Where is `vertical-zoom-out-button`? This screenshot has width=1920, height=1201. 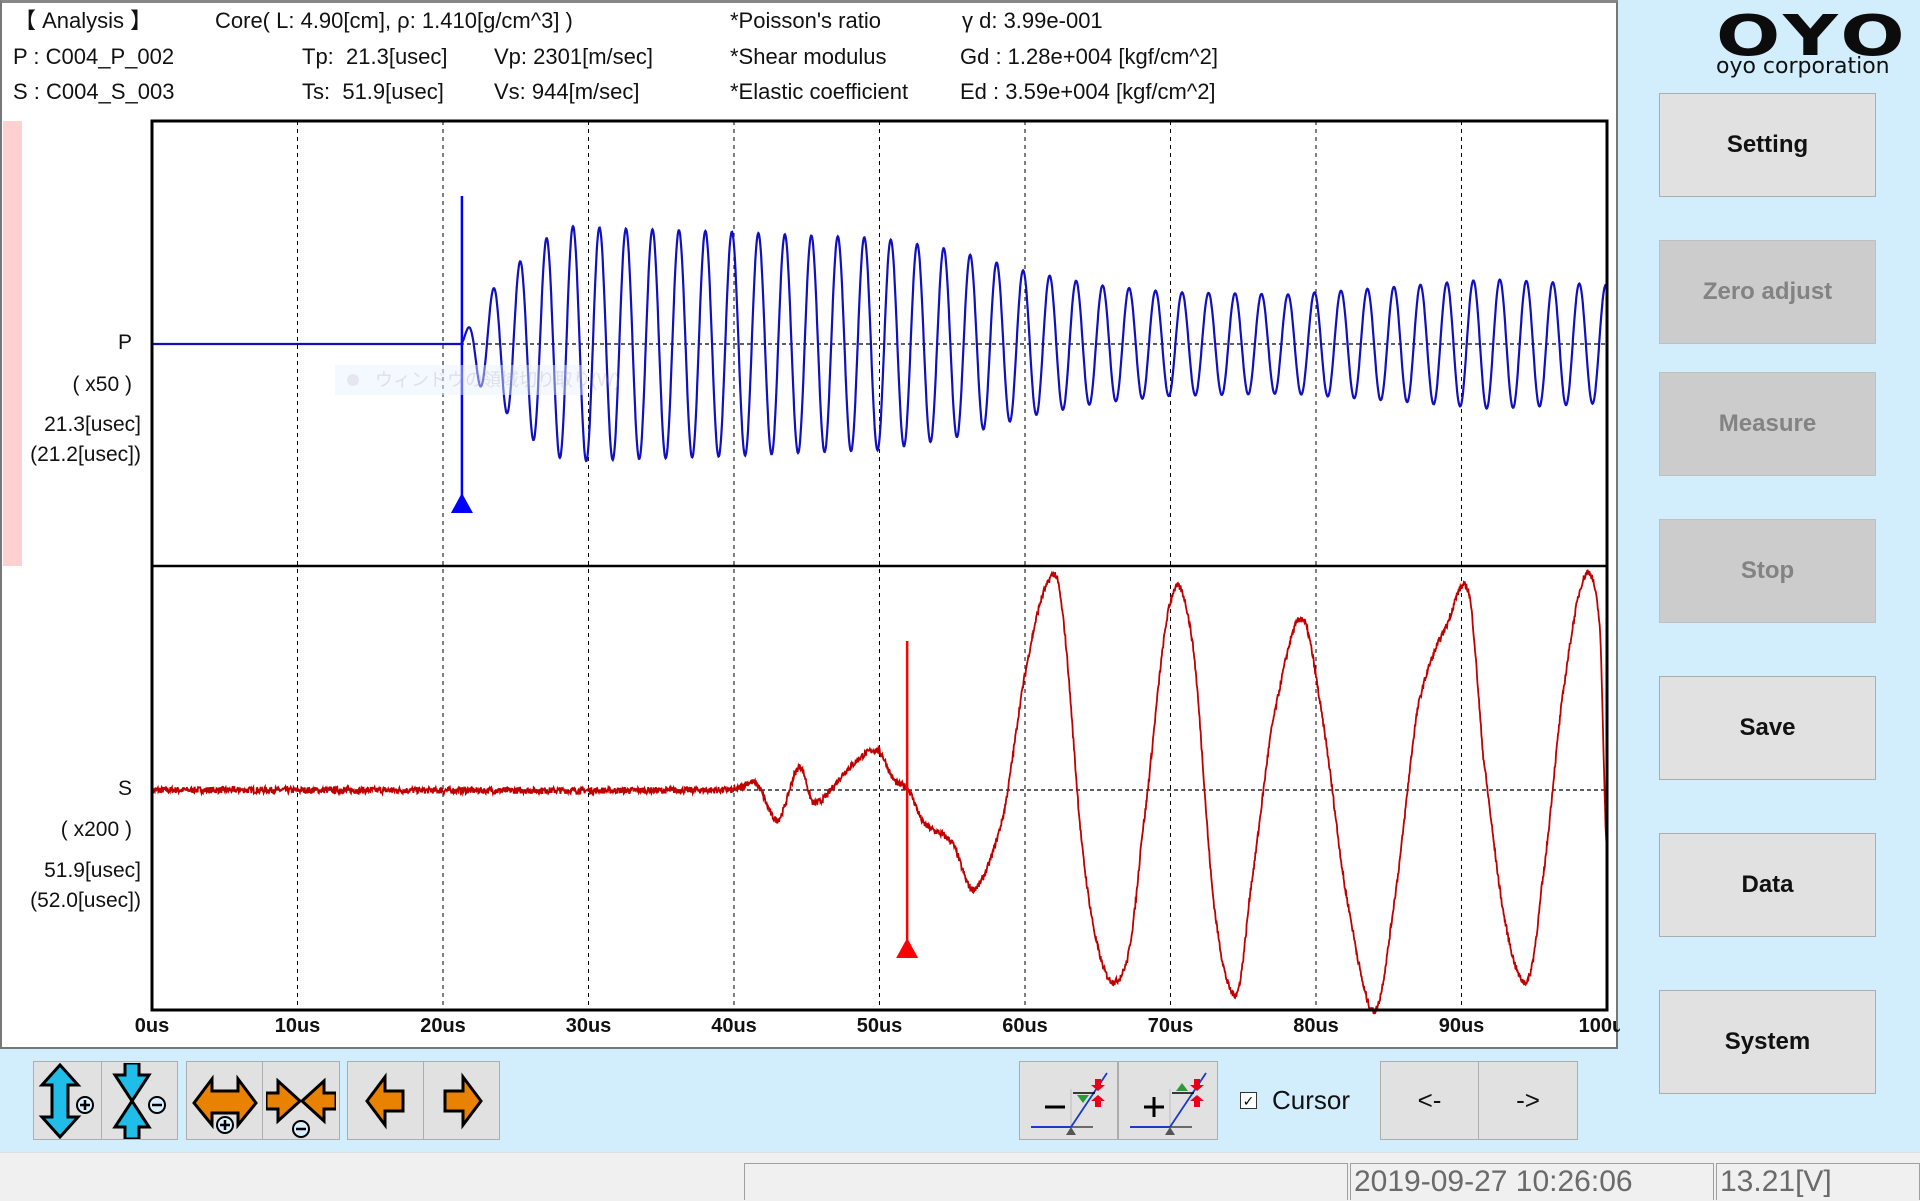
vertical-zoom-out-button is located at coordinates (139, 1100).